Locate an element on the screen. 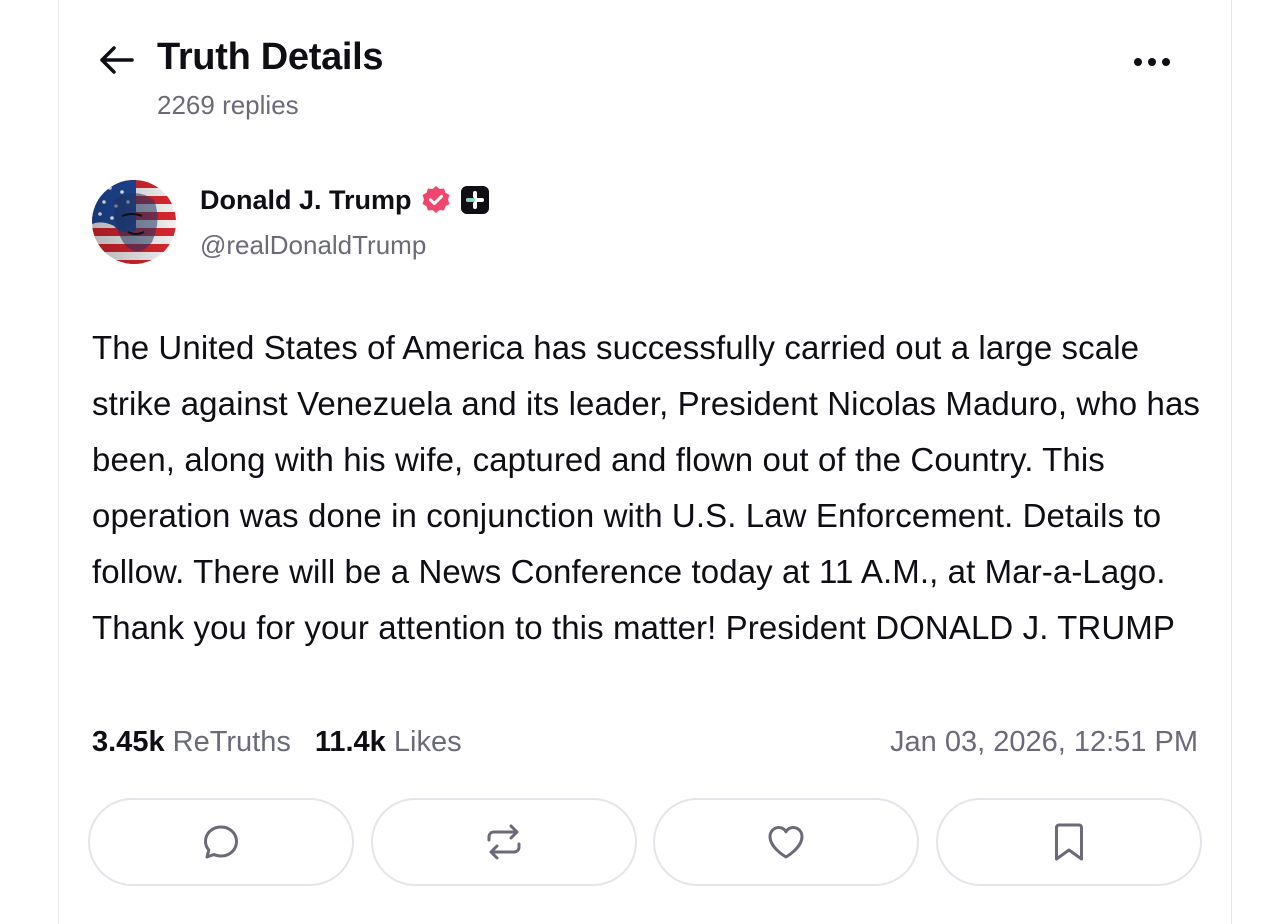  author-name-row: Donald J. Trump is located at coordinates (345, 200).